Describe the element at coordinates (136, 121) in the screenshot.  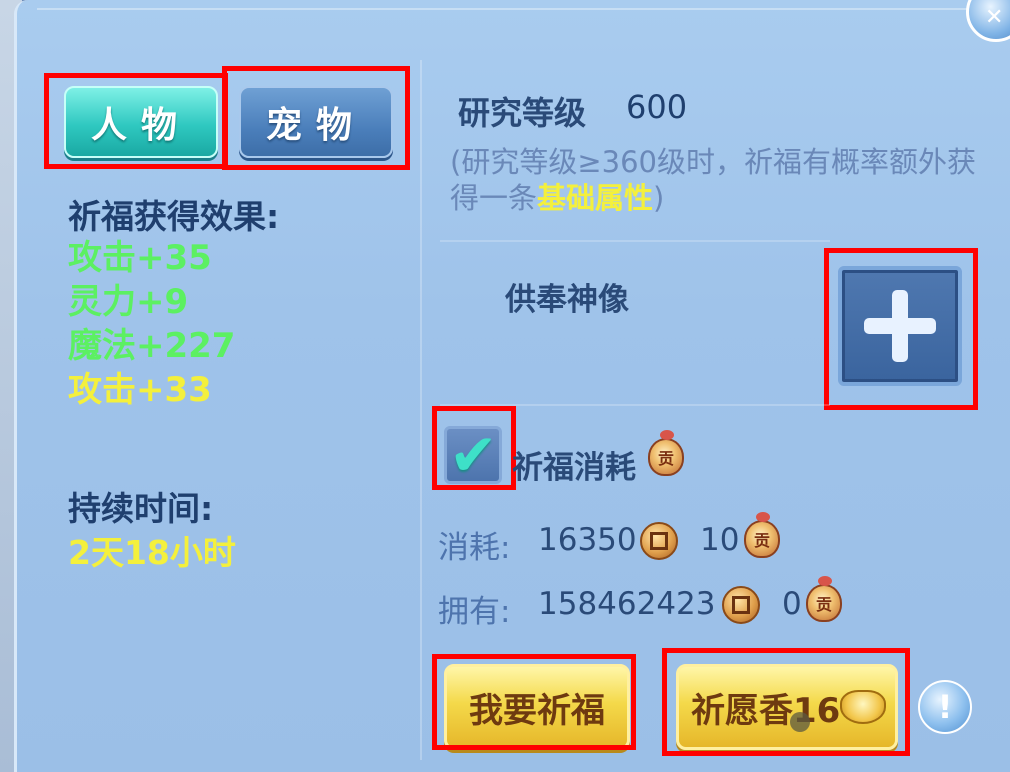
I see `annotation-box-tab-character` at that location.